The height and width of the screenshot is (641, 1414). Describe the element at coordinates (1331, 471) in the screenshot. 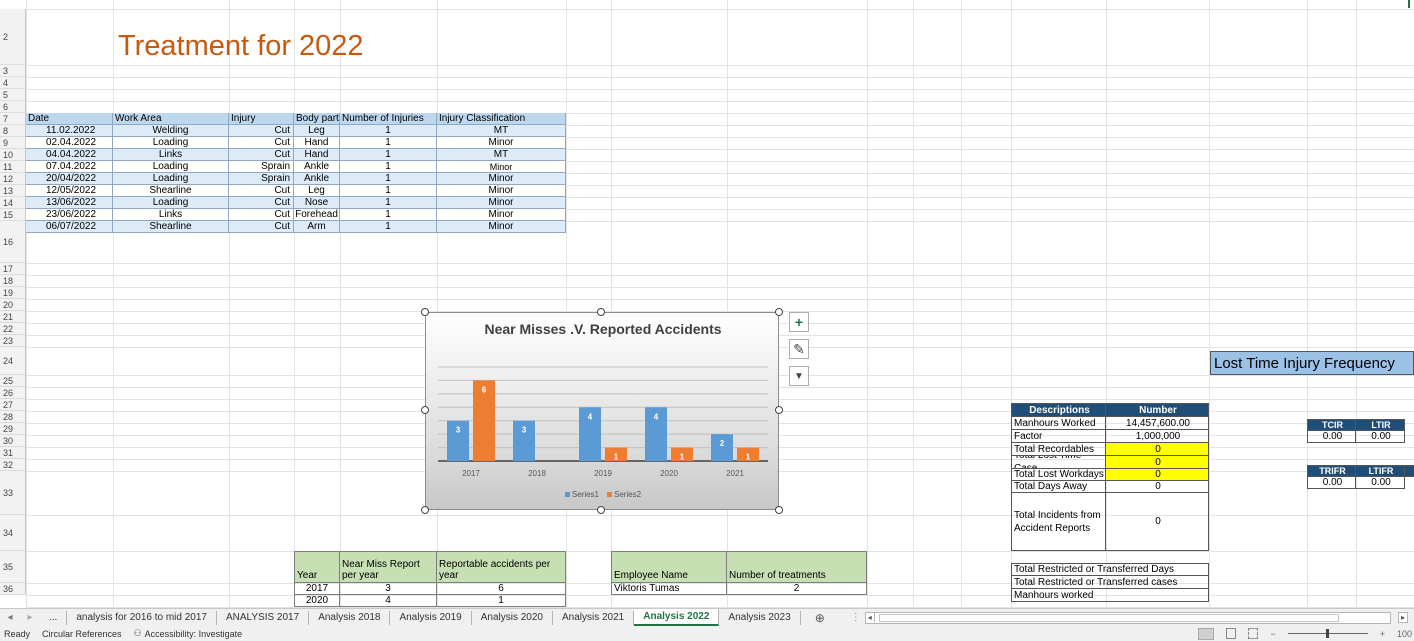

I see `rate-header-cell: TRIFR` at that location.